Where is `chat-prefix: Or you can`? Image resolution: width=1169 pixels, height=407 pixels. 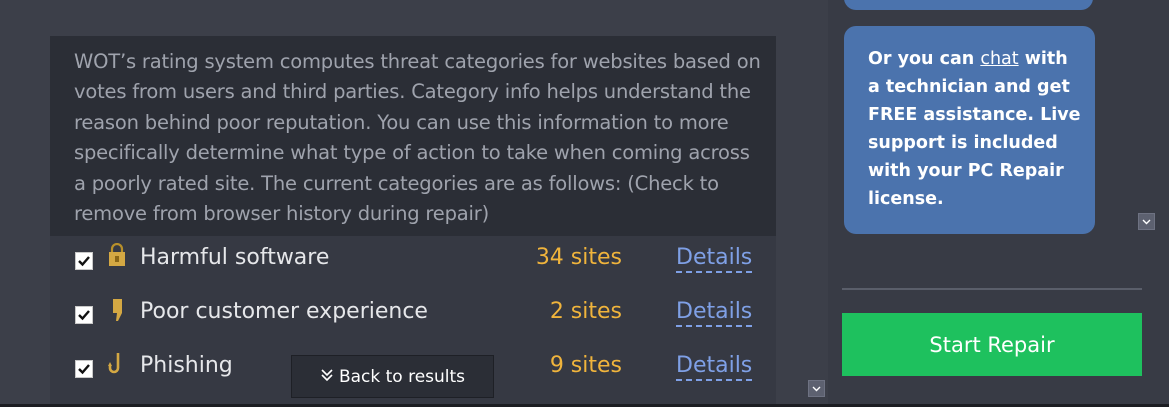
chat-prefix: Or you can is located at coordinates (924, 59).